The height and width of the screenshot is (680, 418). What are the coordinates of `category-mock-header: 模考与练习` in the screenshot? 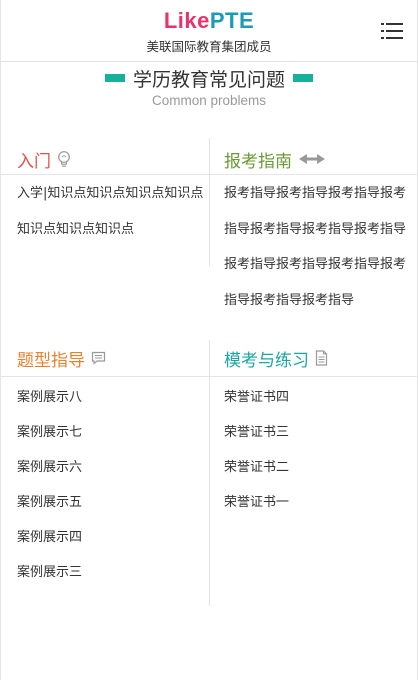 It's located at (276, 358).